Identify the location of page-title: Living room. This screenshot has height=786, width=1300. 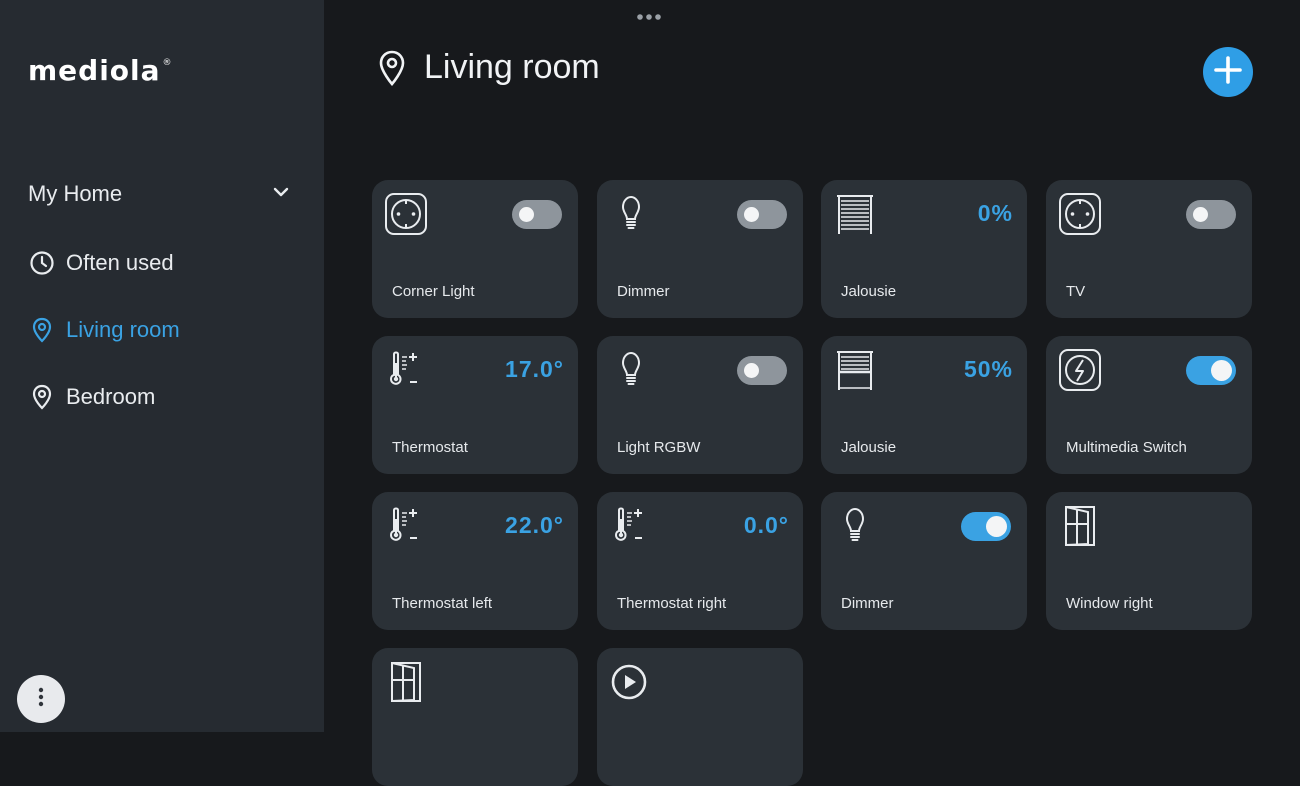
(489, 67).